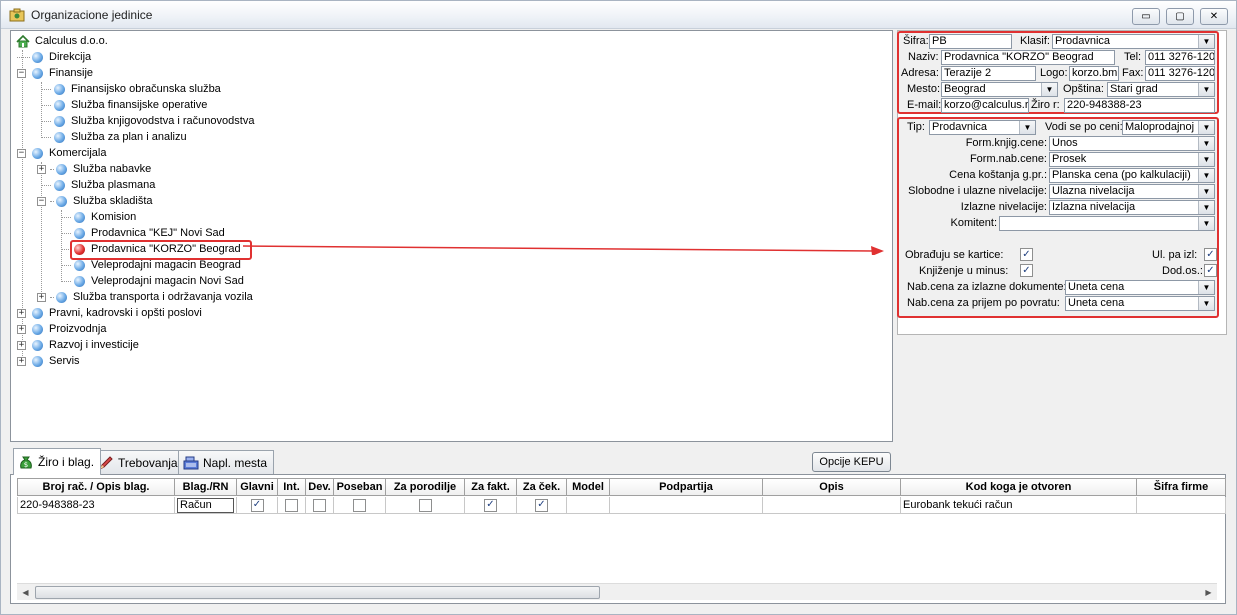 This screenshot has width=1237, height=615. Describe the element at coordinates (124, 105) in the screenshot. I see `tree-item: Služba finansijske operative` at that location.